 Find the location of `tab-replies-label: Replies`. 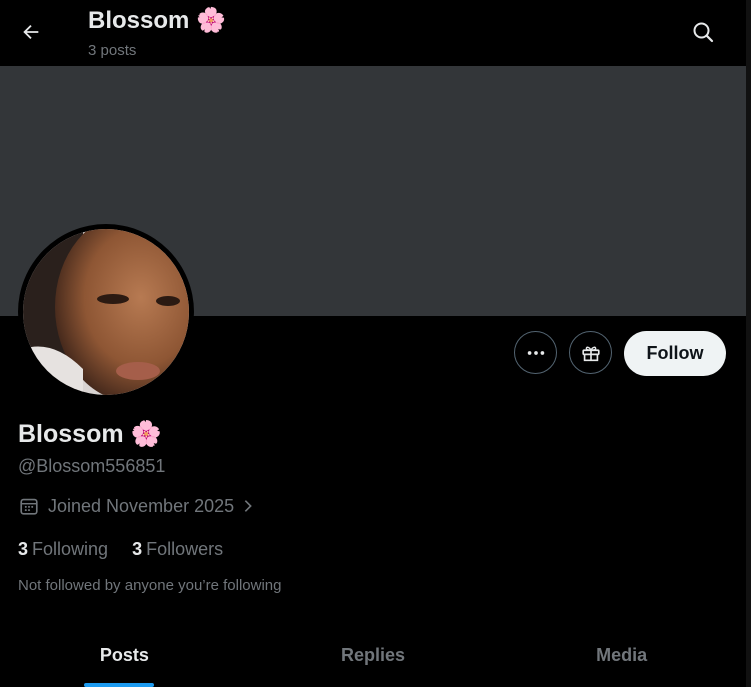

tab-replies-label: Replies is located at coordinates (373, 655).